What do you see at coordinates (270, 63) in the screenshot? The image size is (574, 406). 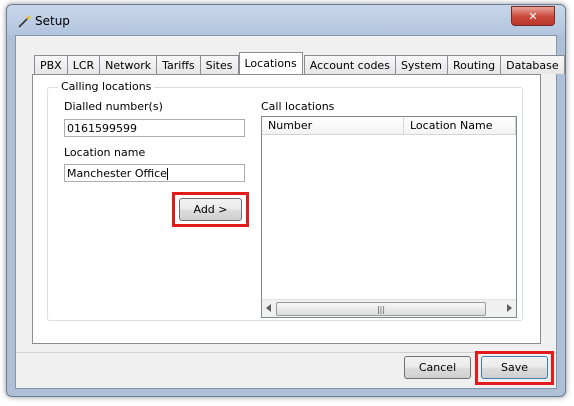 I see `tab-locations: Locations` at bounding box center [270, 63].